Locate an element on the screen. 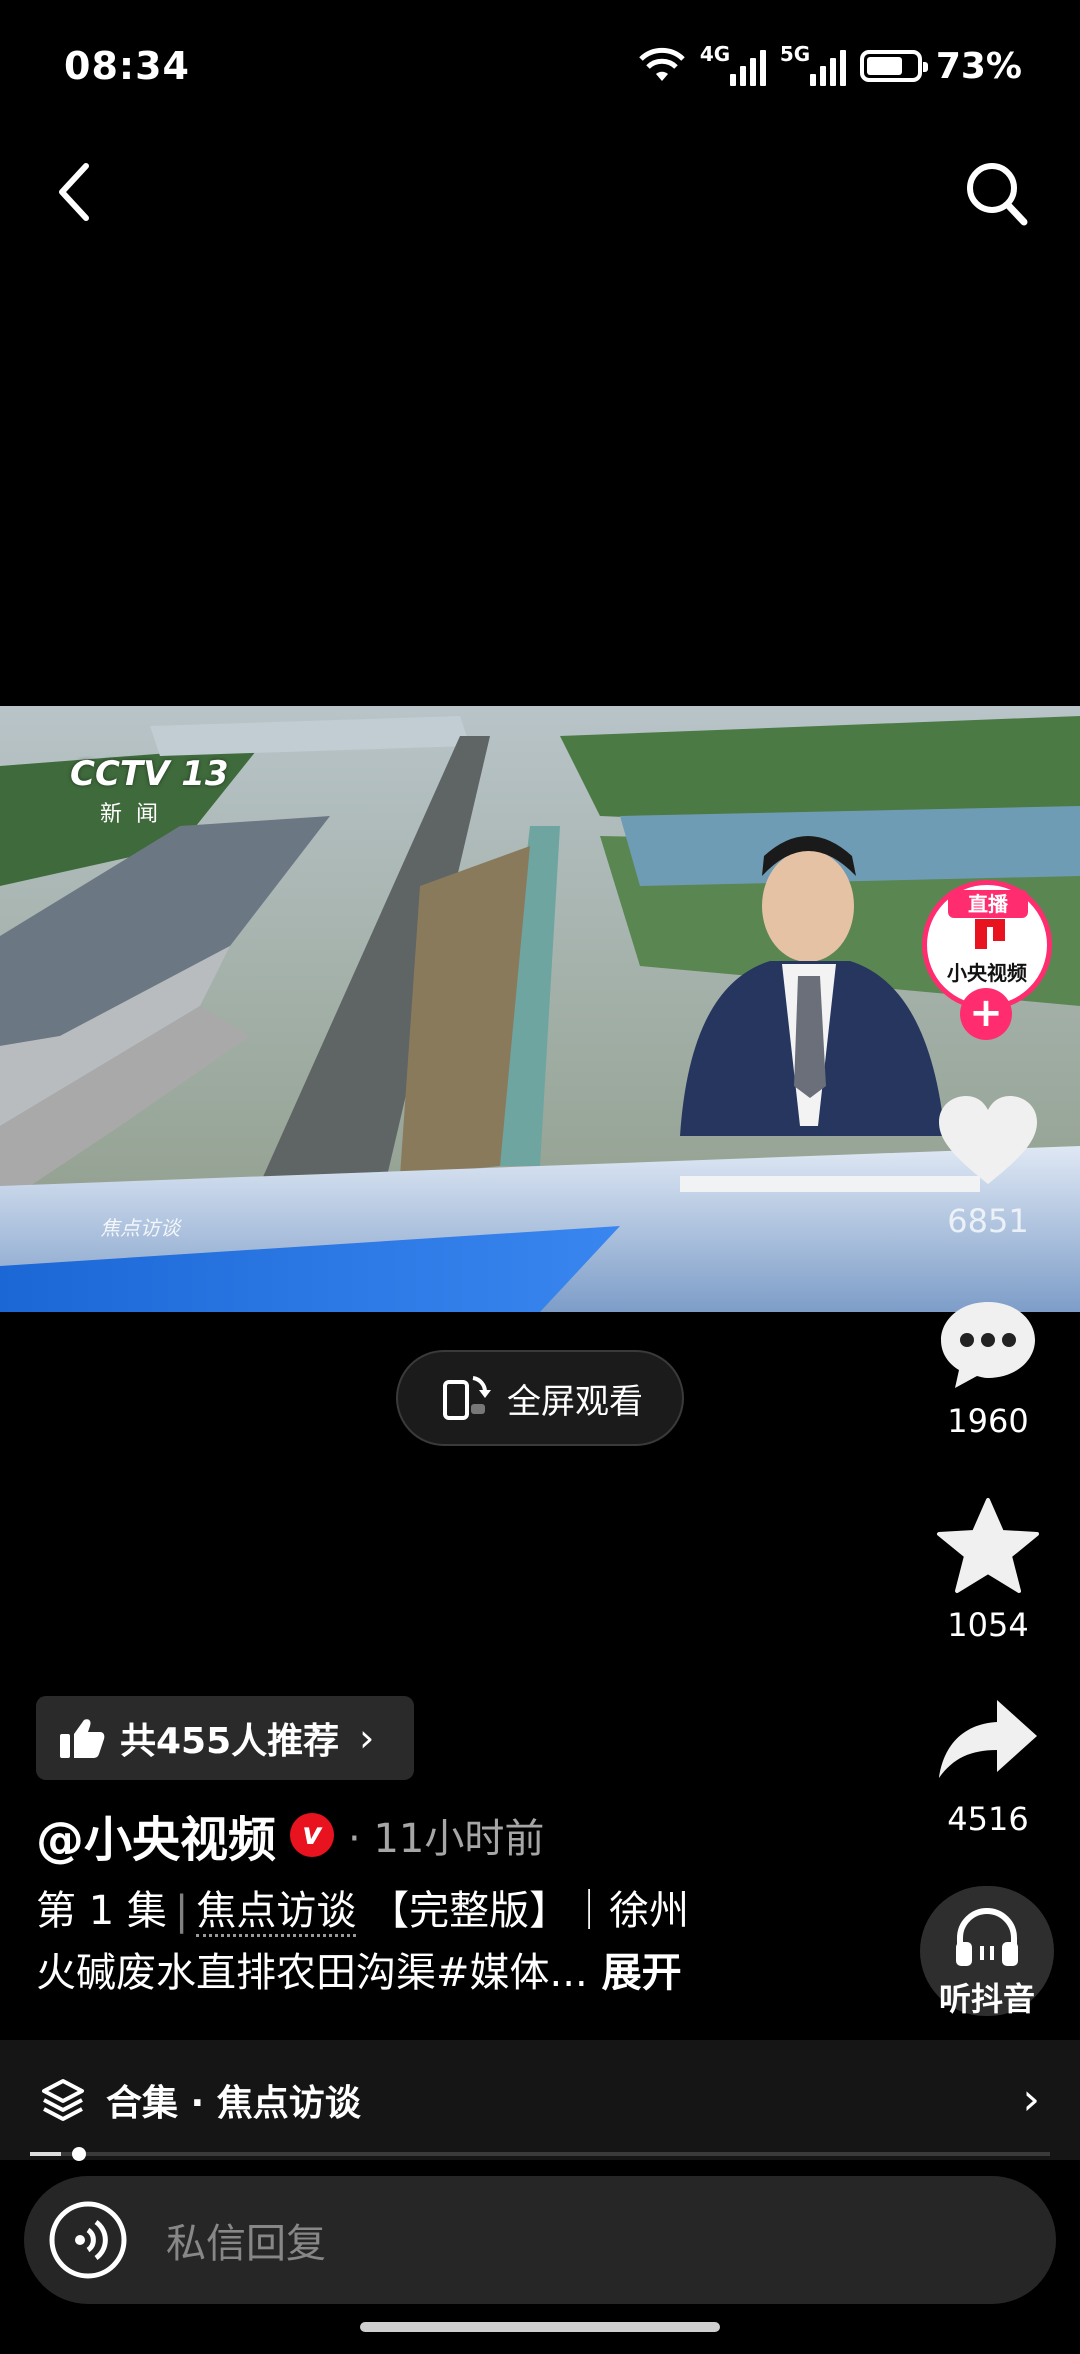 This screenshot has width=1080, height=2354. caption-line1-rest: 【完整版】｜徐州 is located at coordinates (529, 1911).